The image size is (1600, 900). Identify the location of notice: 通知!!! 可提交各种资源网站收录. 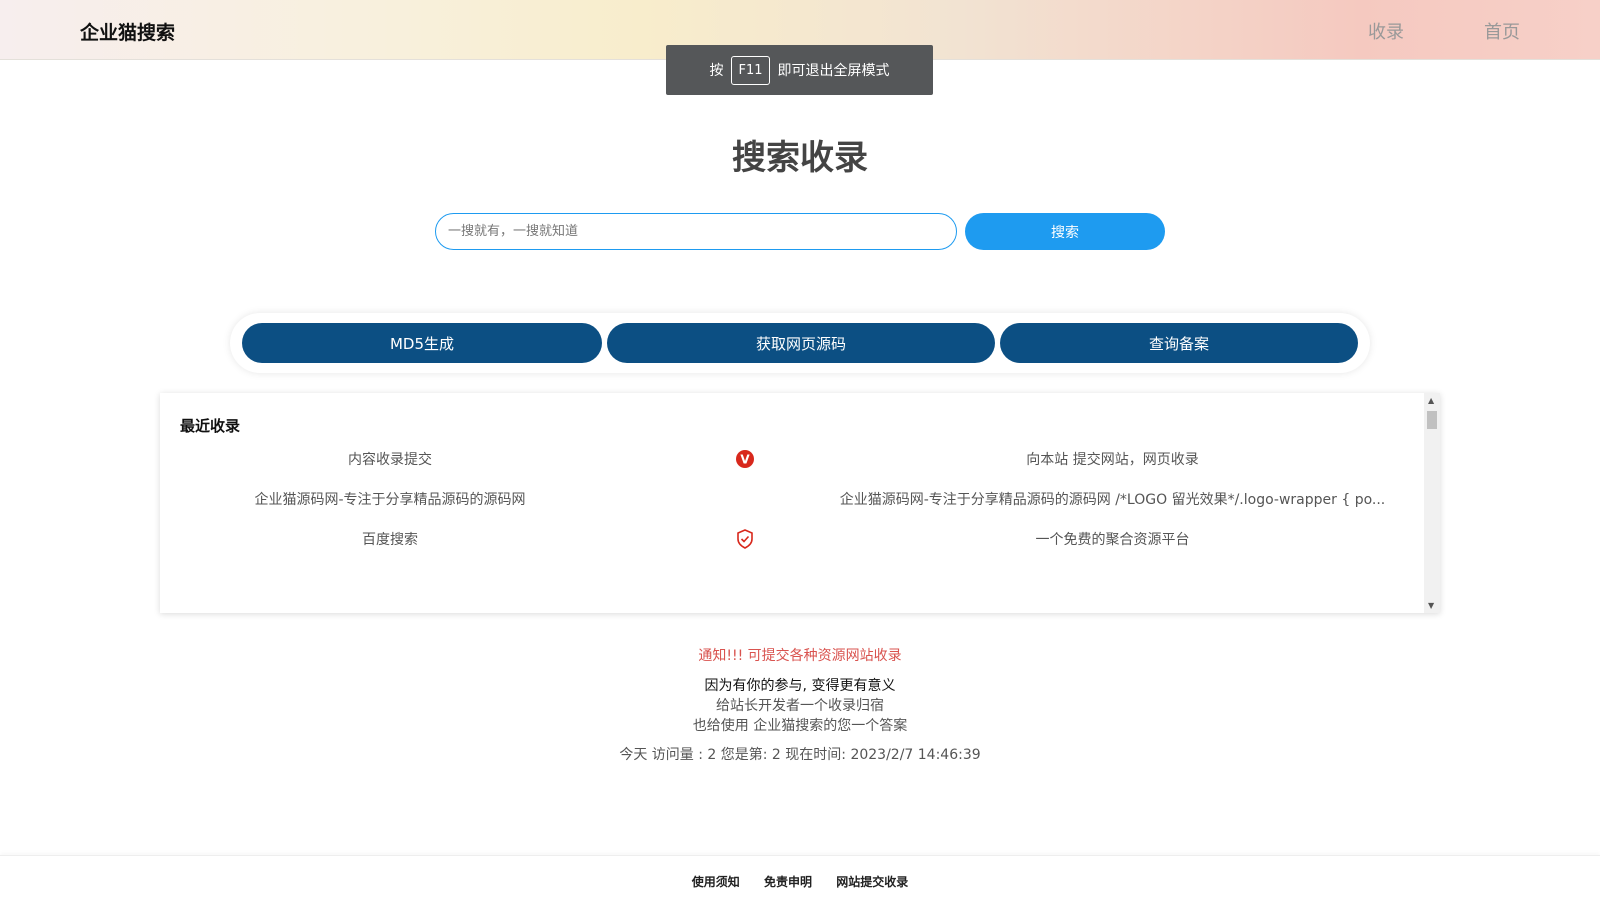
(800, 656).